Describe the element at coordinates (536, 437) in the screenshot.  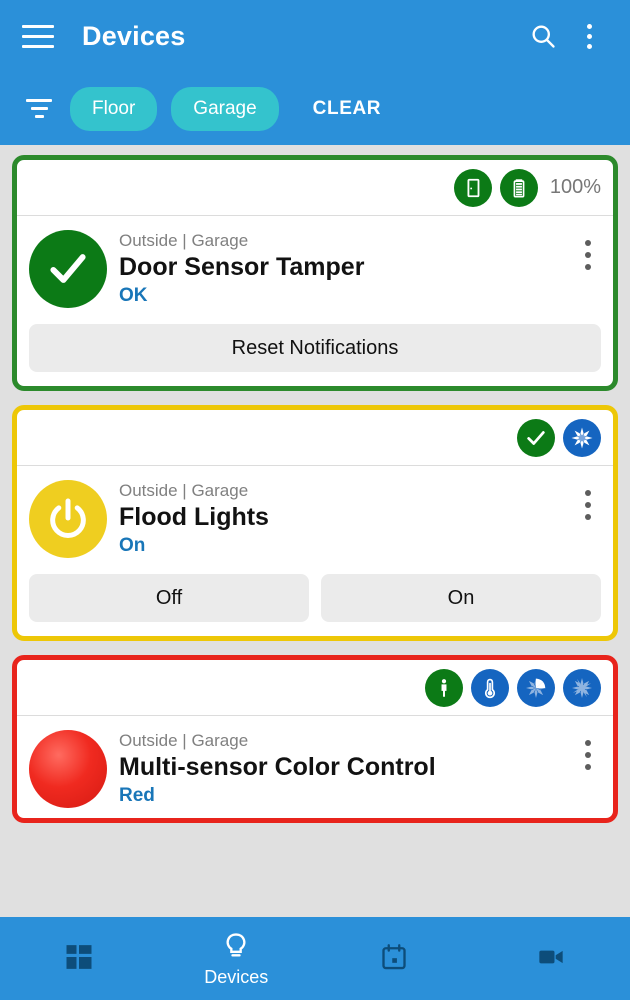
I see `check-icon` at that location.